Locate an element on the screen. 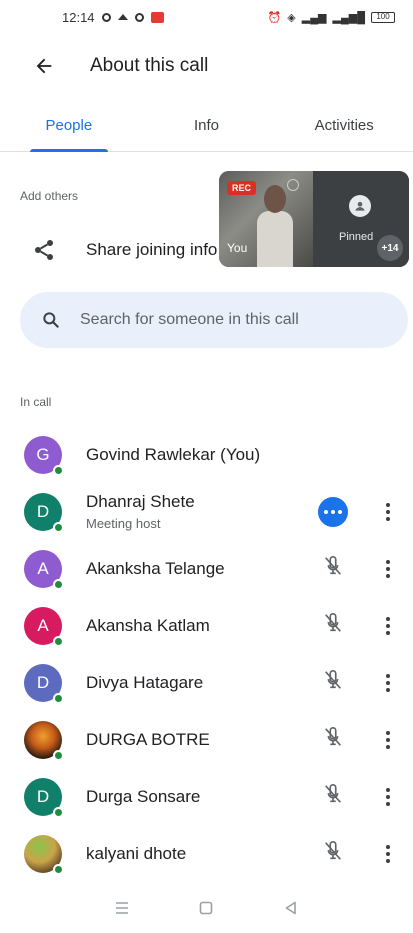 The width and height of the screenshot is (413, 933). participant-name: Durga Sonsare is located at coordinates (143, 796).